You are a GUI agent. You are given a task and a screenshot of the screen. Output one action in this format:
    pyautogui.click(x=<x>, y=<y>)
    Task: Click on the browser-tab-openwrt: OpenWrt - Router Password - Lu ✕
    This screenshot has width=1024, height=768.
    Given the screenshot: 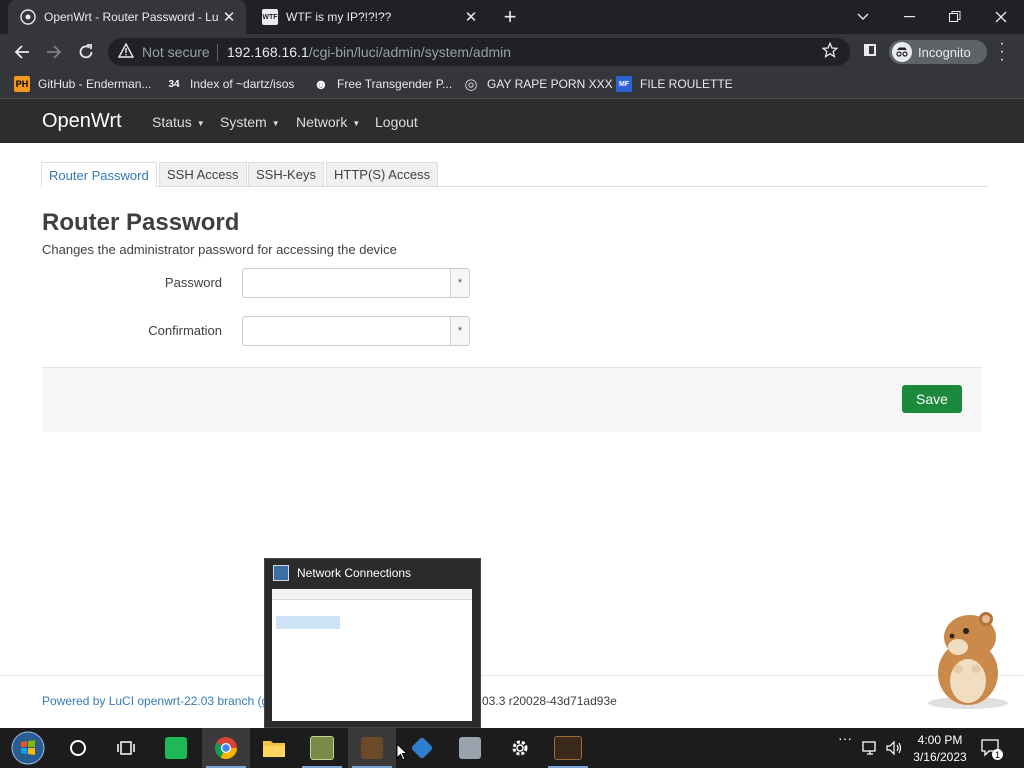 What is the action you would take?
    pyautogui.click(x=127, y=17)
    